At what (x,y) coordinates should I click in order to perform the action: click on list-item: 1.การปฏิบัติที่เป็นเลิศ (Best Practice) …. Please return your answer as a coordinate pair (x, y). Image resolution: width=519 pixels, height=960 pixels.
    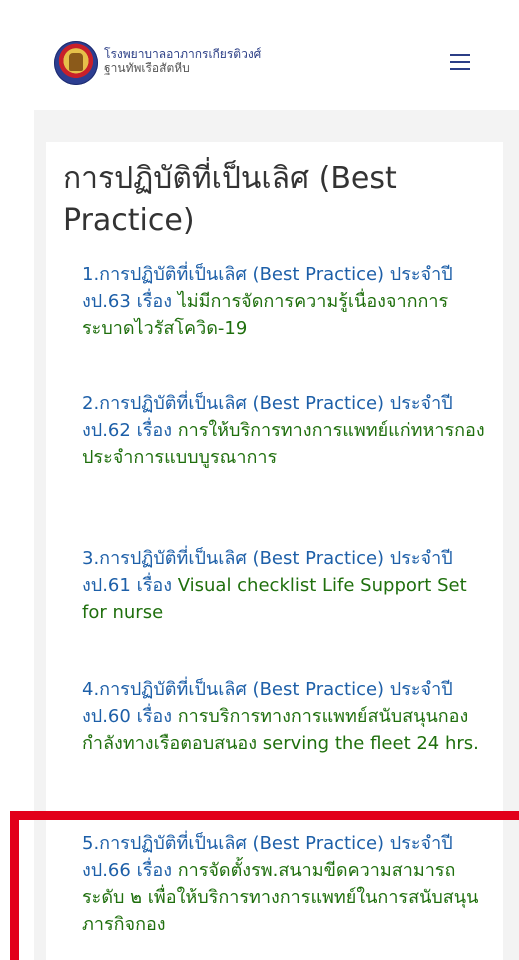
    Looking at the image, I should click on (284, 301).